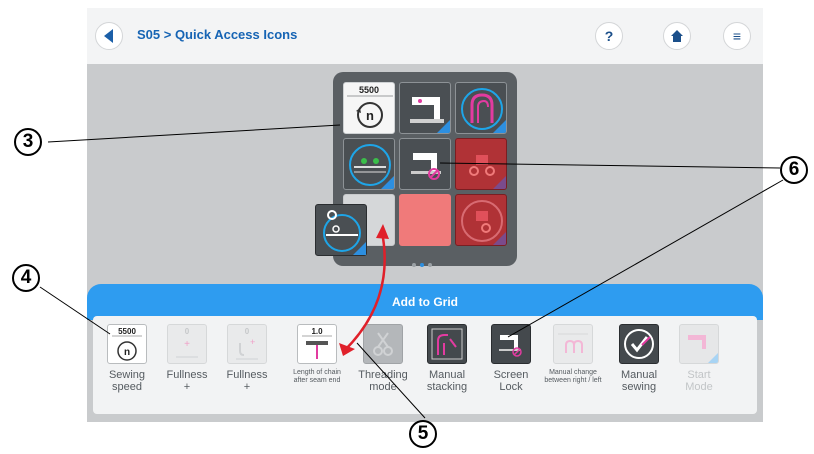  What do you see at coordinates (365, 291) in the screenshot?
I see `drag-arrow` at bounding box center [365, 291].